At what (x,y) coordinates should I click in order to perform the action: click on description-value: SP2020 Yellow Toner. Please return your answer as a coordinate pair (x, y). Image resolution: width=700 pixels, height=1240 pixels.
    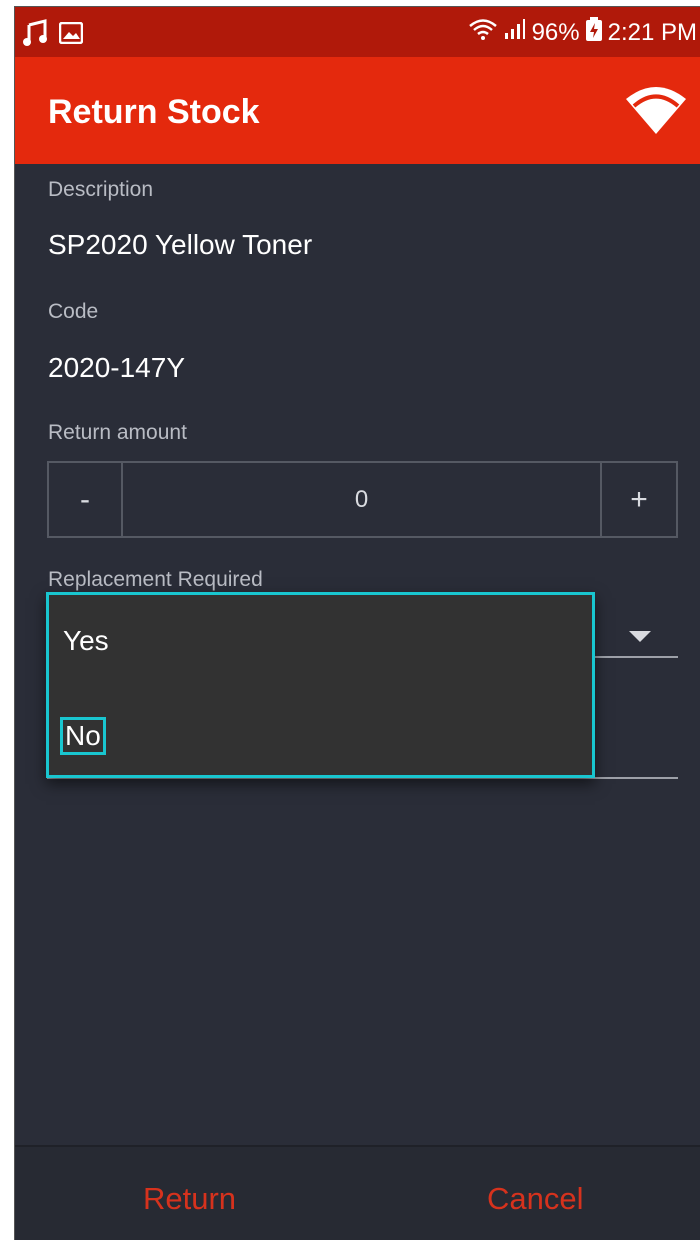
    Looking at the image, I should click on (180, 244).